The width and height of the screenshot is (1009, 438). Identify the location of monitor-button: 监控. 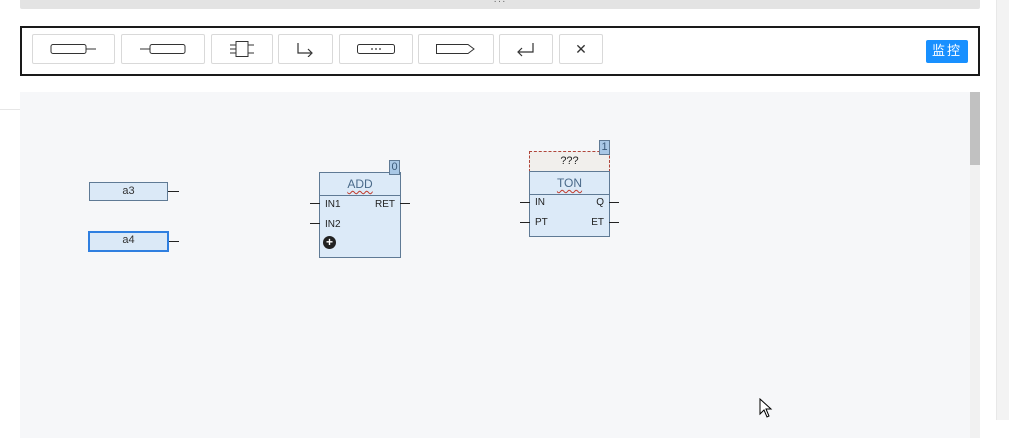
(947, 51).